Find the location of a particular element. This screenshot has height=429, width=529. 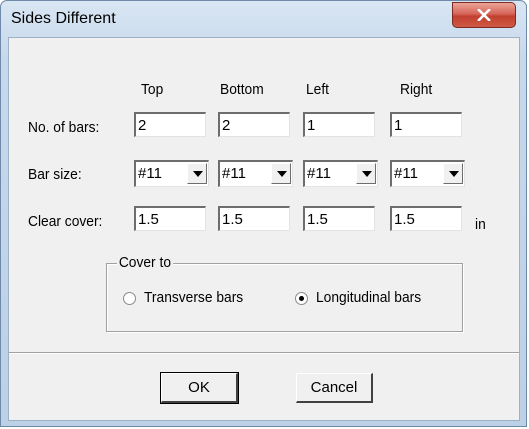

clear-cover-right-field is located at coordinates (426, 218).